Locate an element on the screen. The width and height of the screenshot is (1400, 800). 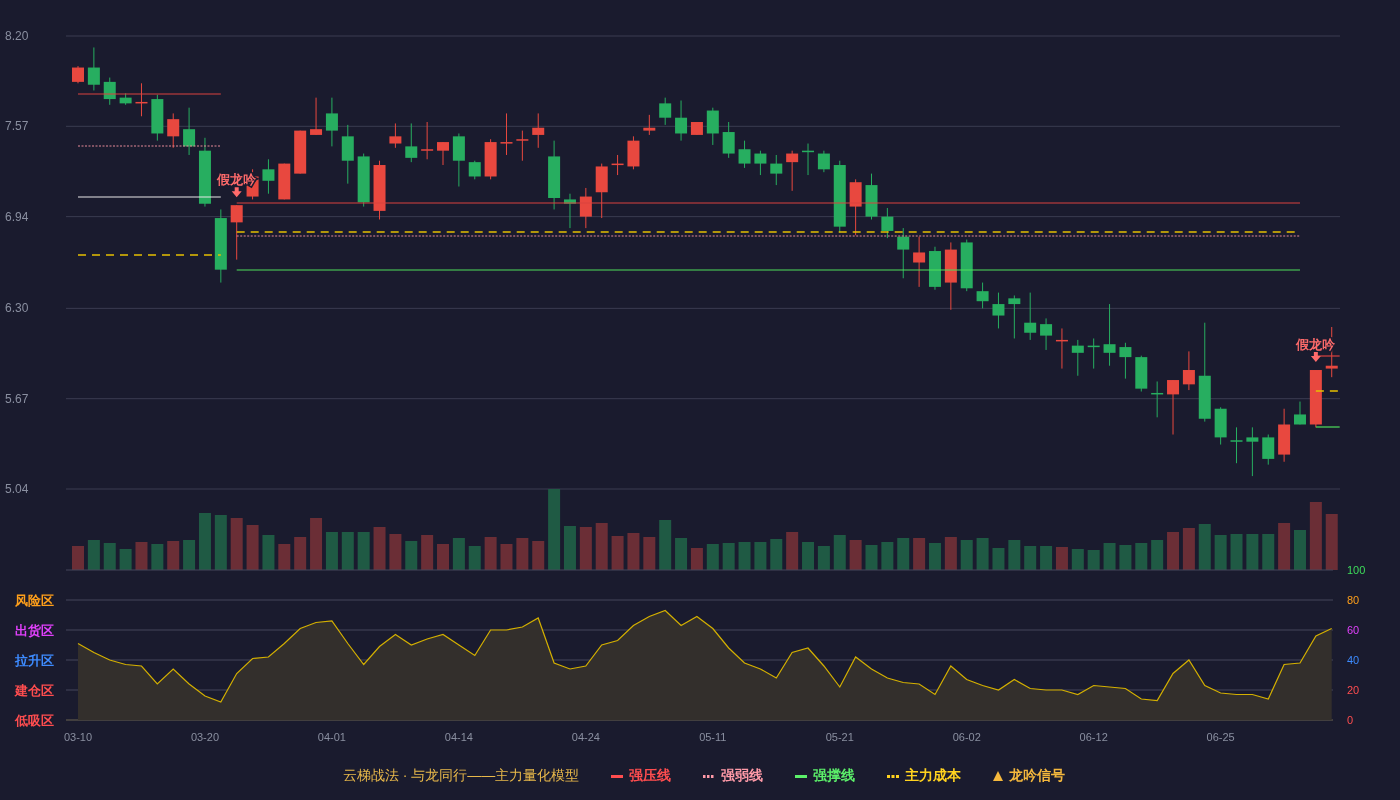
zone-label: 拉升区 is located at coordinates (34, 660).